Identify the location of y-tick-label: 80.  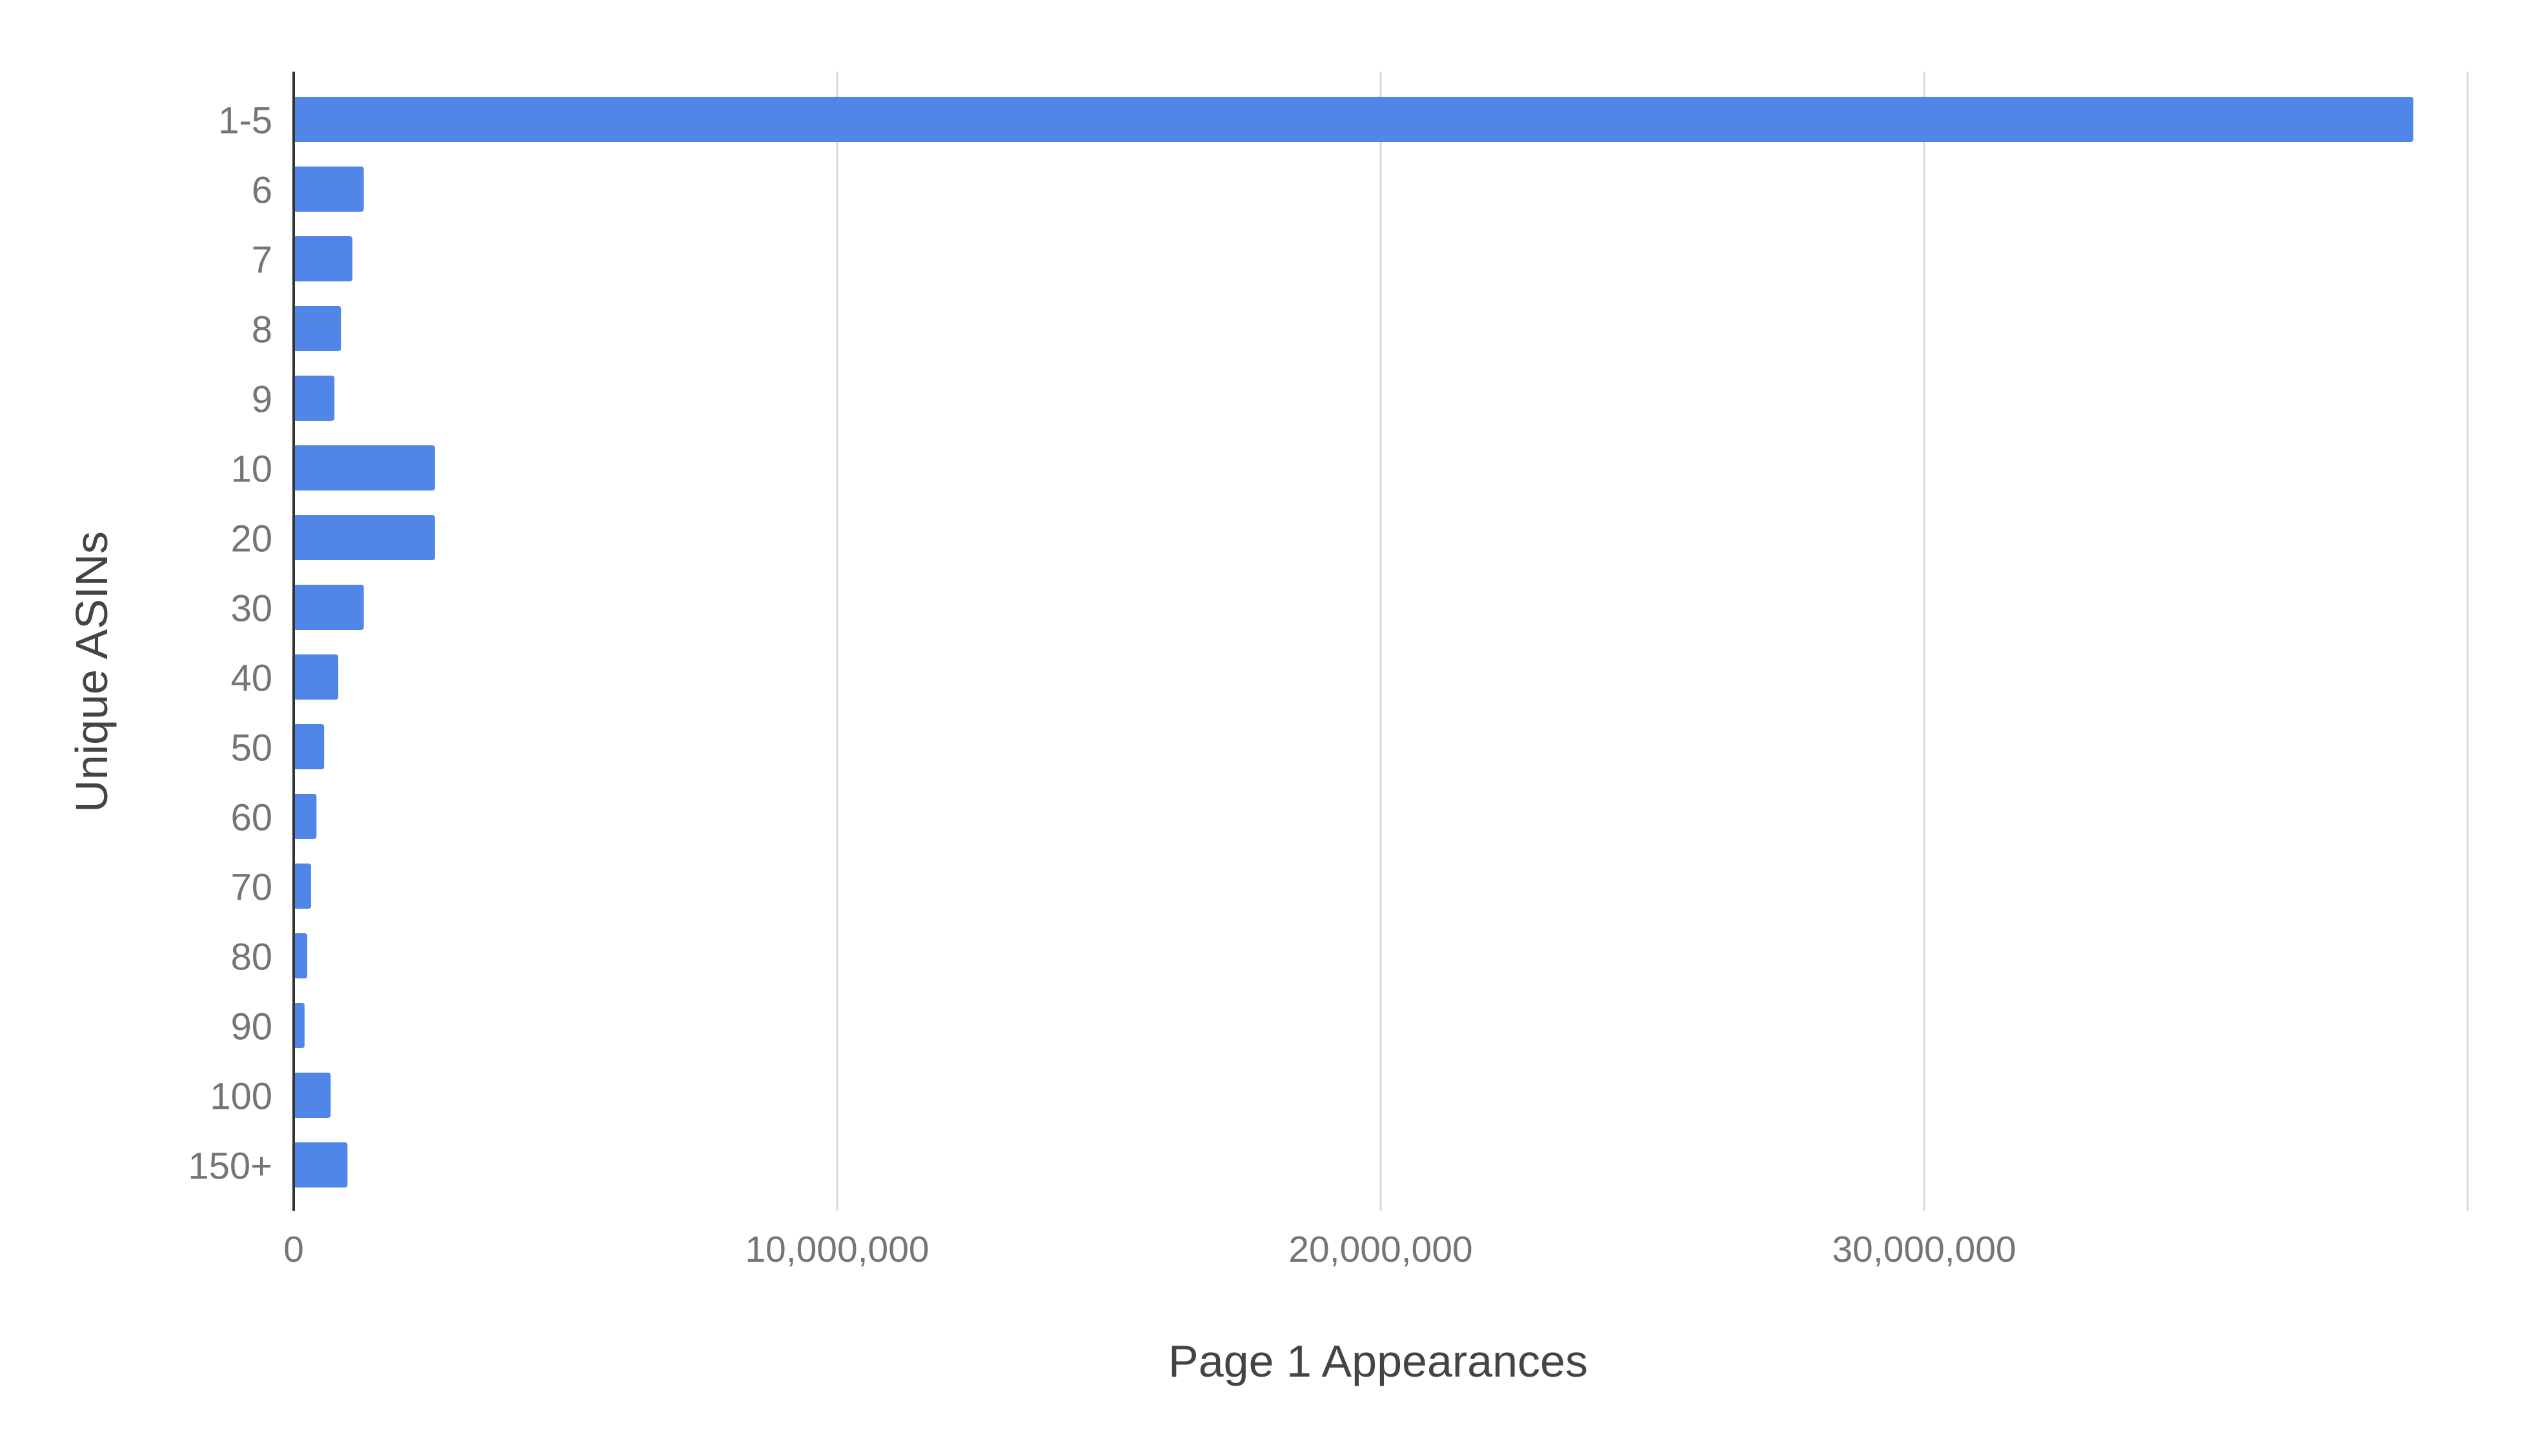
(251, 957).